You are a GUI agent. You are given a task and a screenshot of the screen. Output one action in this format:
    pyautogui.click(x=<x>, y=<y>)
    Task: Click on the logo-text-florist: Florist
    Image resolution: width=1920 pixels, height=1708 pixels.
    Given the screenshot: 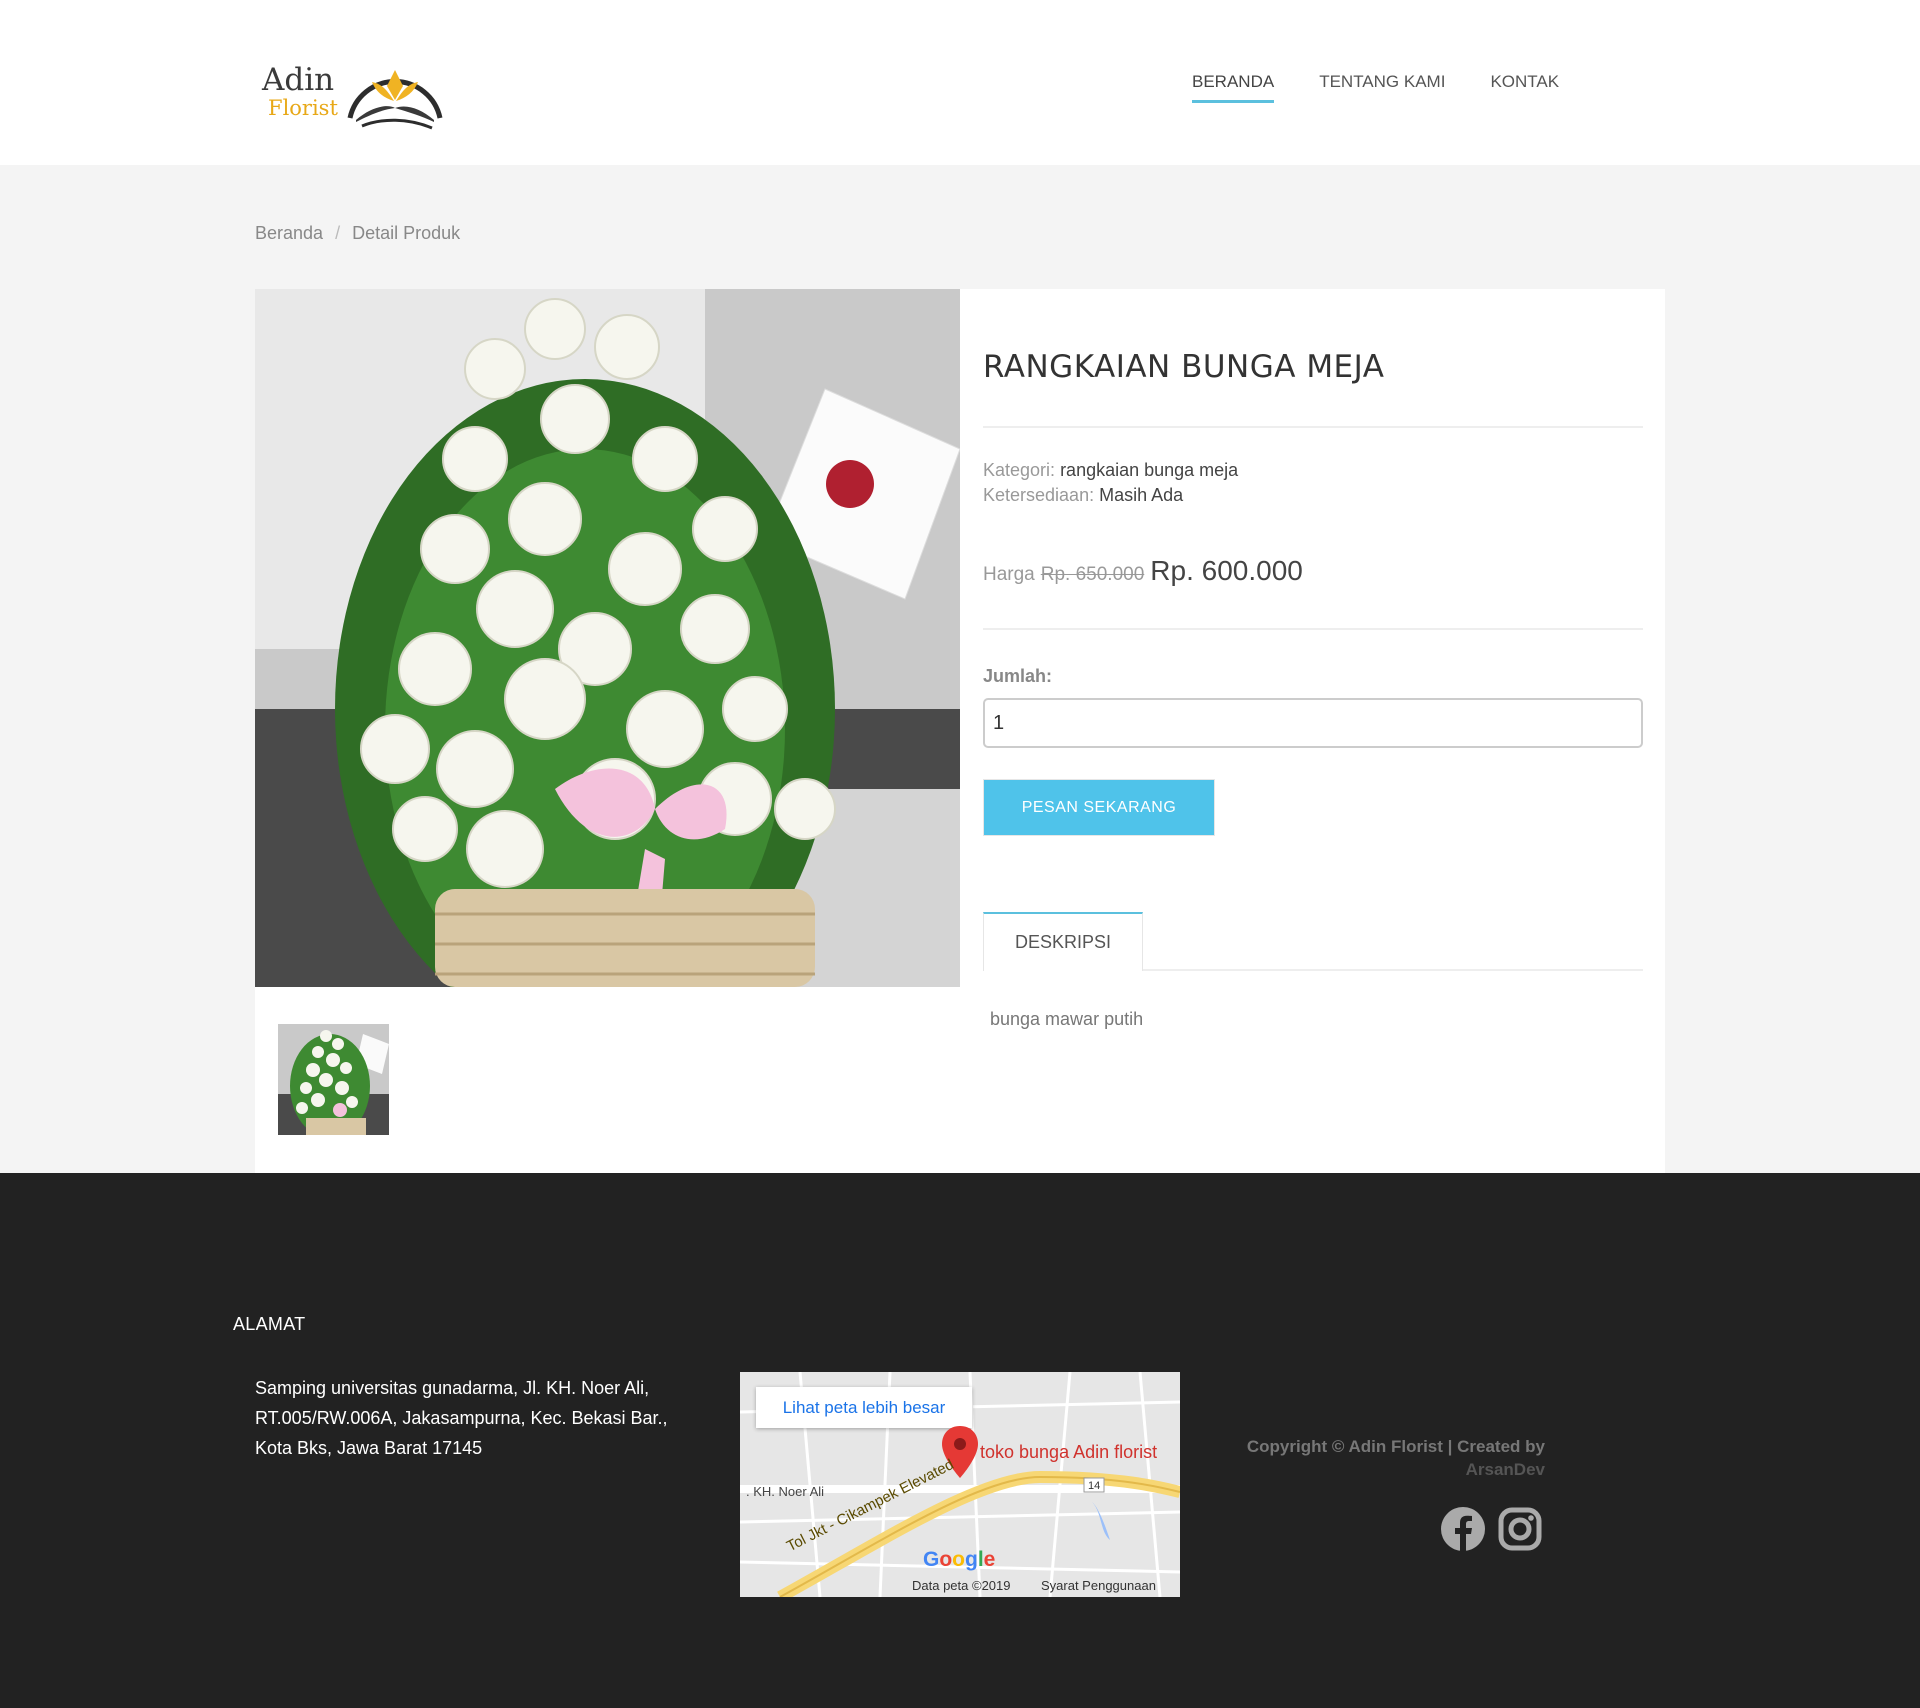 What is the action you would take?
    pyautogui.click(x=303, y=108)
    